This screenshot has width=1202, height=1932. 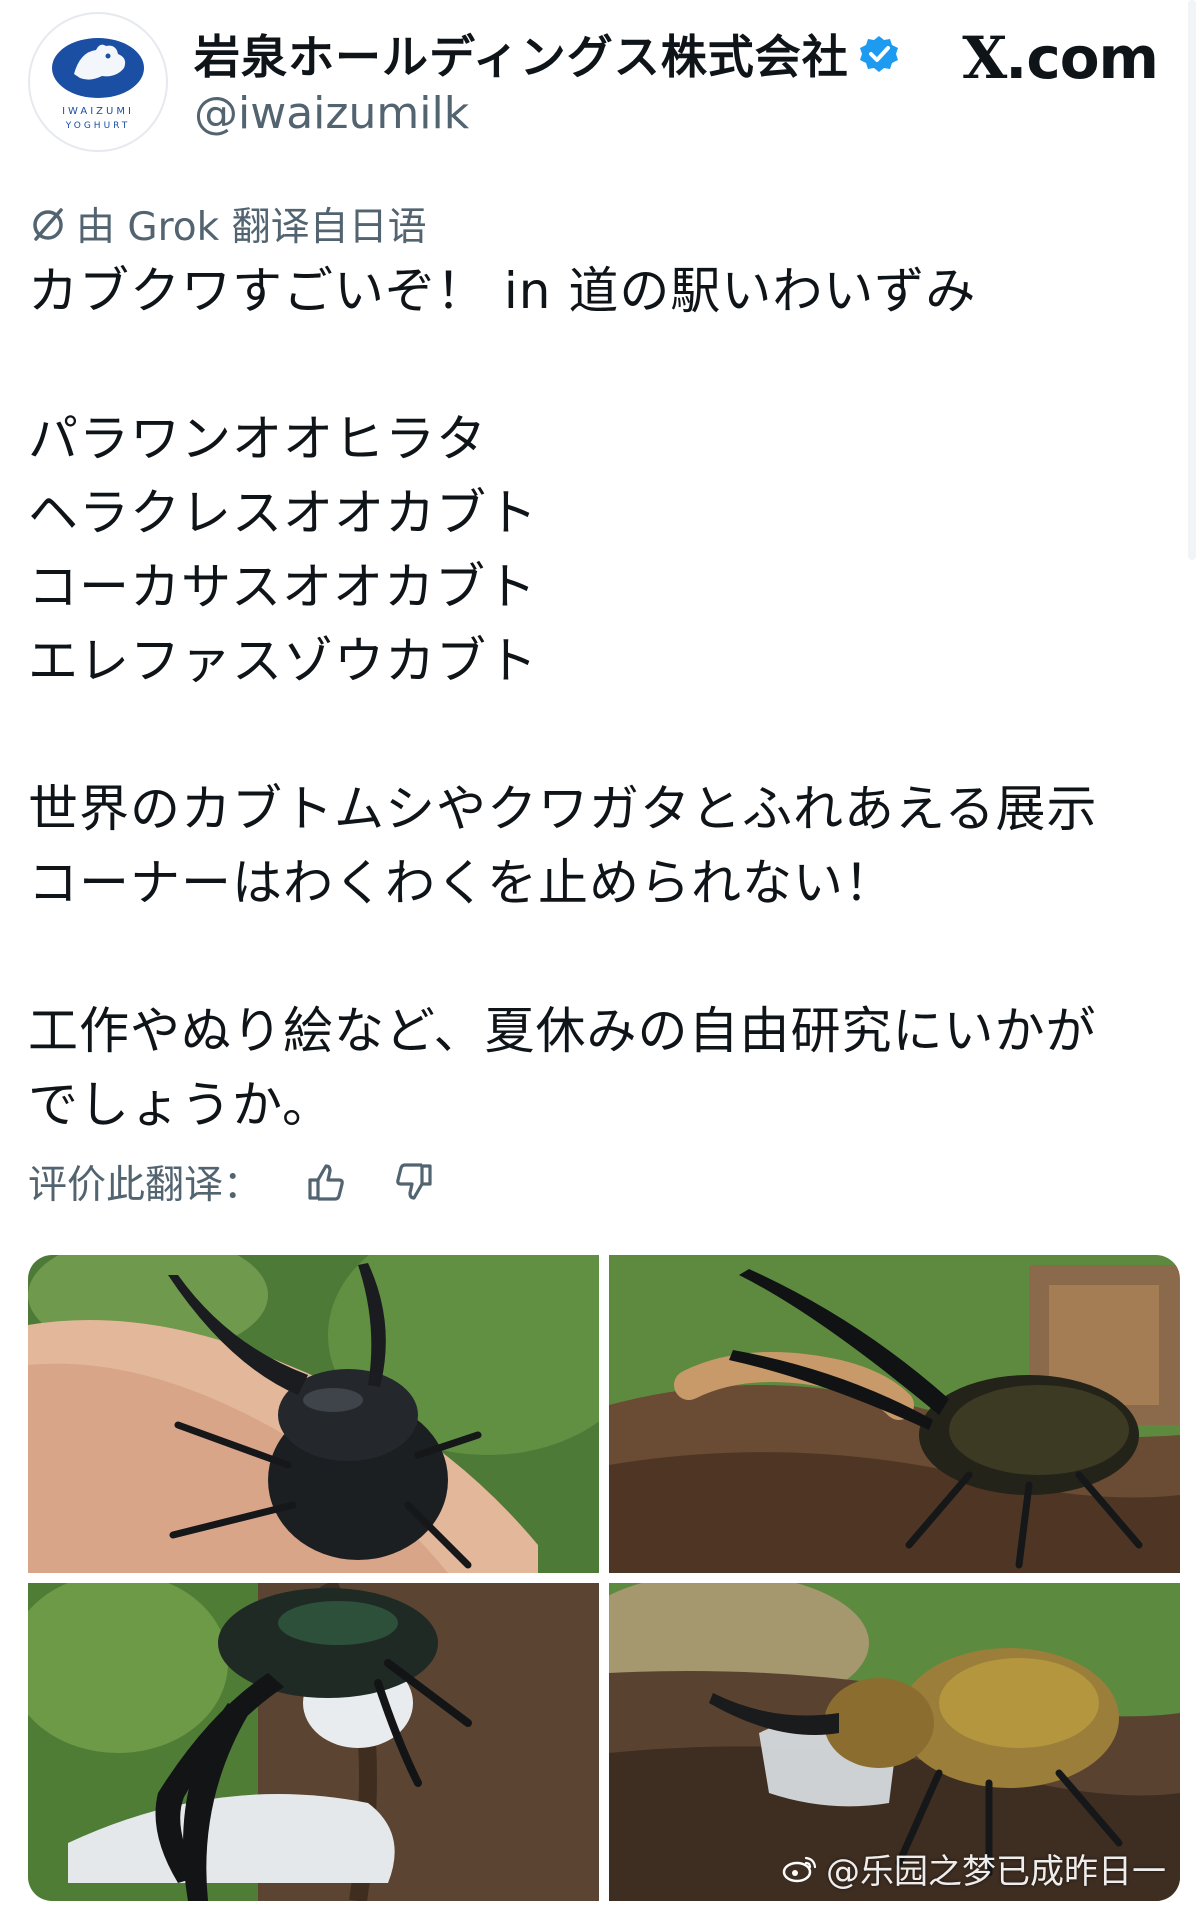 I want to click on caucasus-beetle-eating-jelly-photo, so click(x=313, y=1742).